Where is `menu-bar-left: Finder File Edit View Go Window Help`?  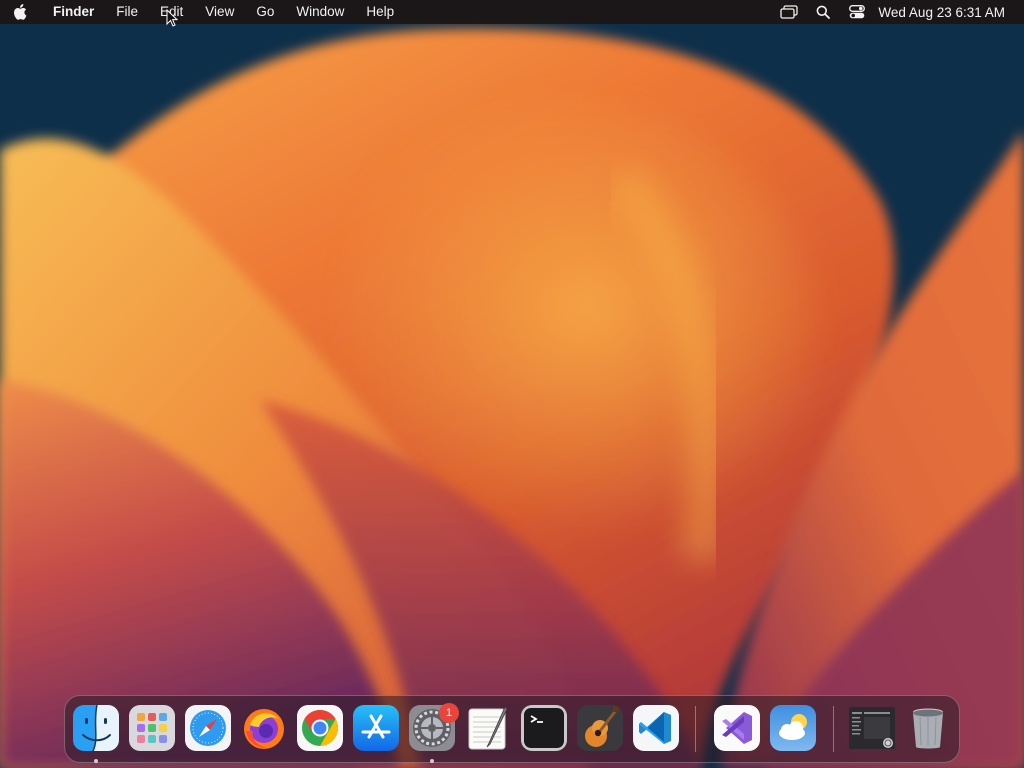
menu-bar-left: Finder File Edit View Go Window Help is located at coordinates (202, 12).